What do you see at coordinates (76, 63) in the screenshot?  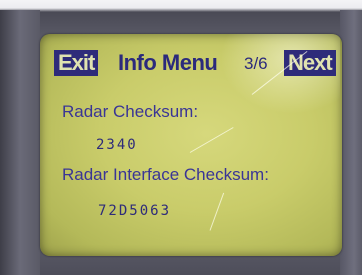 I see `exit-button: Exit` at bounding box center [76, 63].